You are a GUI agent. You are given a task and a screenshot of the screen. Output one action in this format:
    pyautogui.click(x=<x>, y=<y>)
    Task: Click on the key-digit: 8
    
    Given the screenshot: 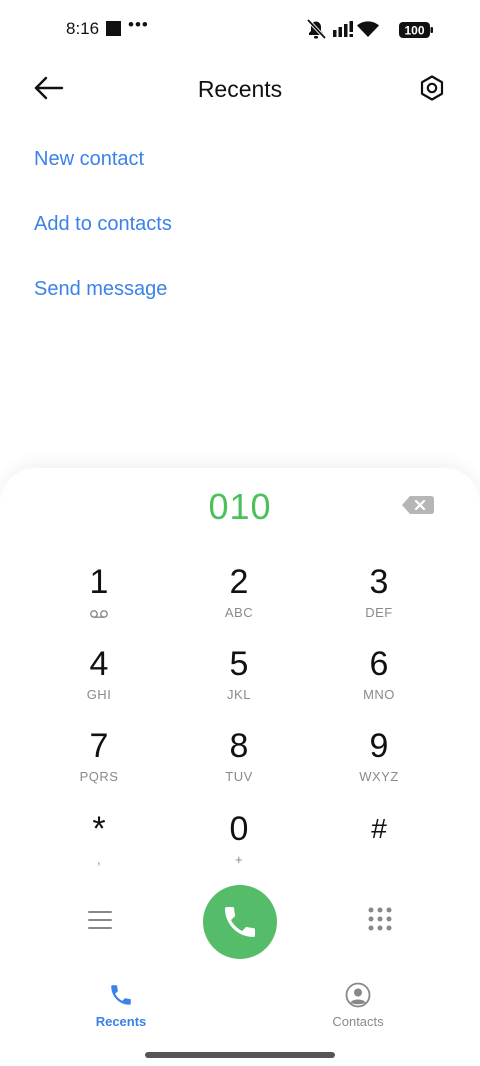 What is the action you would take?
    pyautogui.click(x=239, y=746)
    